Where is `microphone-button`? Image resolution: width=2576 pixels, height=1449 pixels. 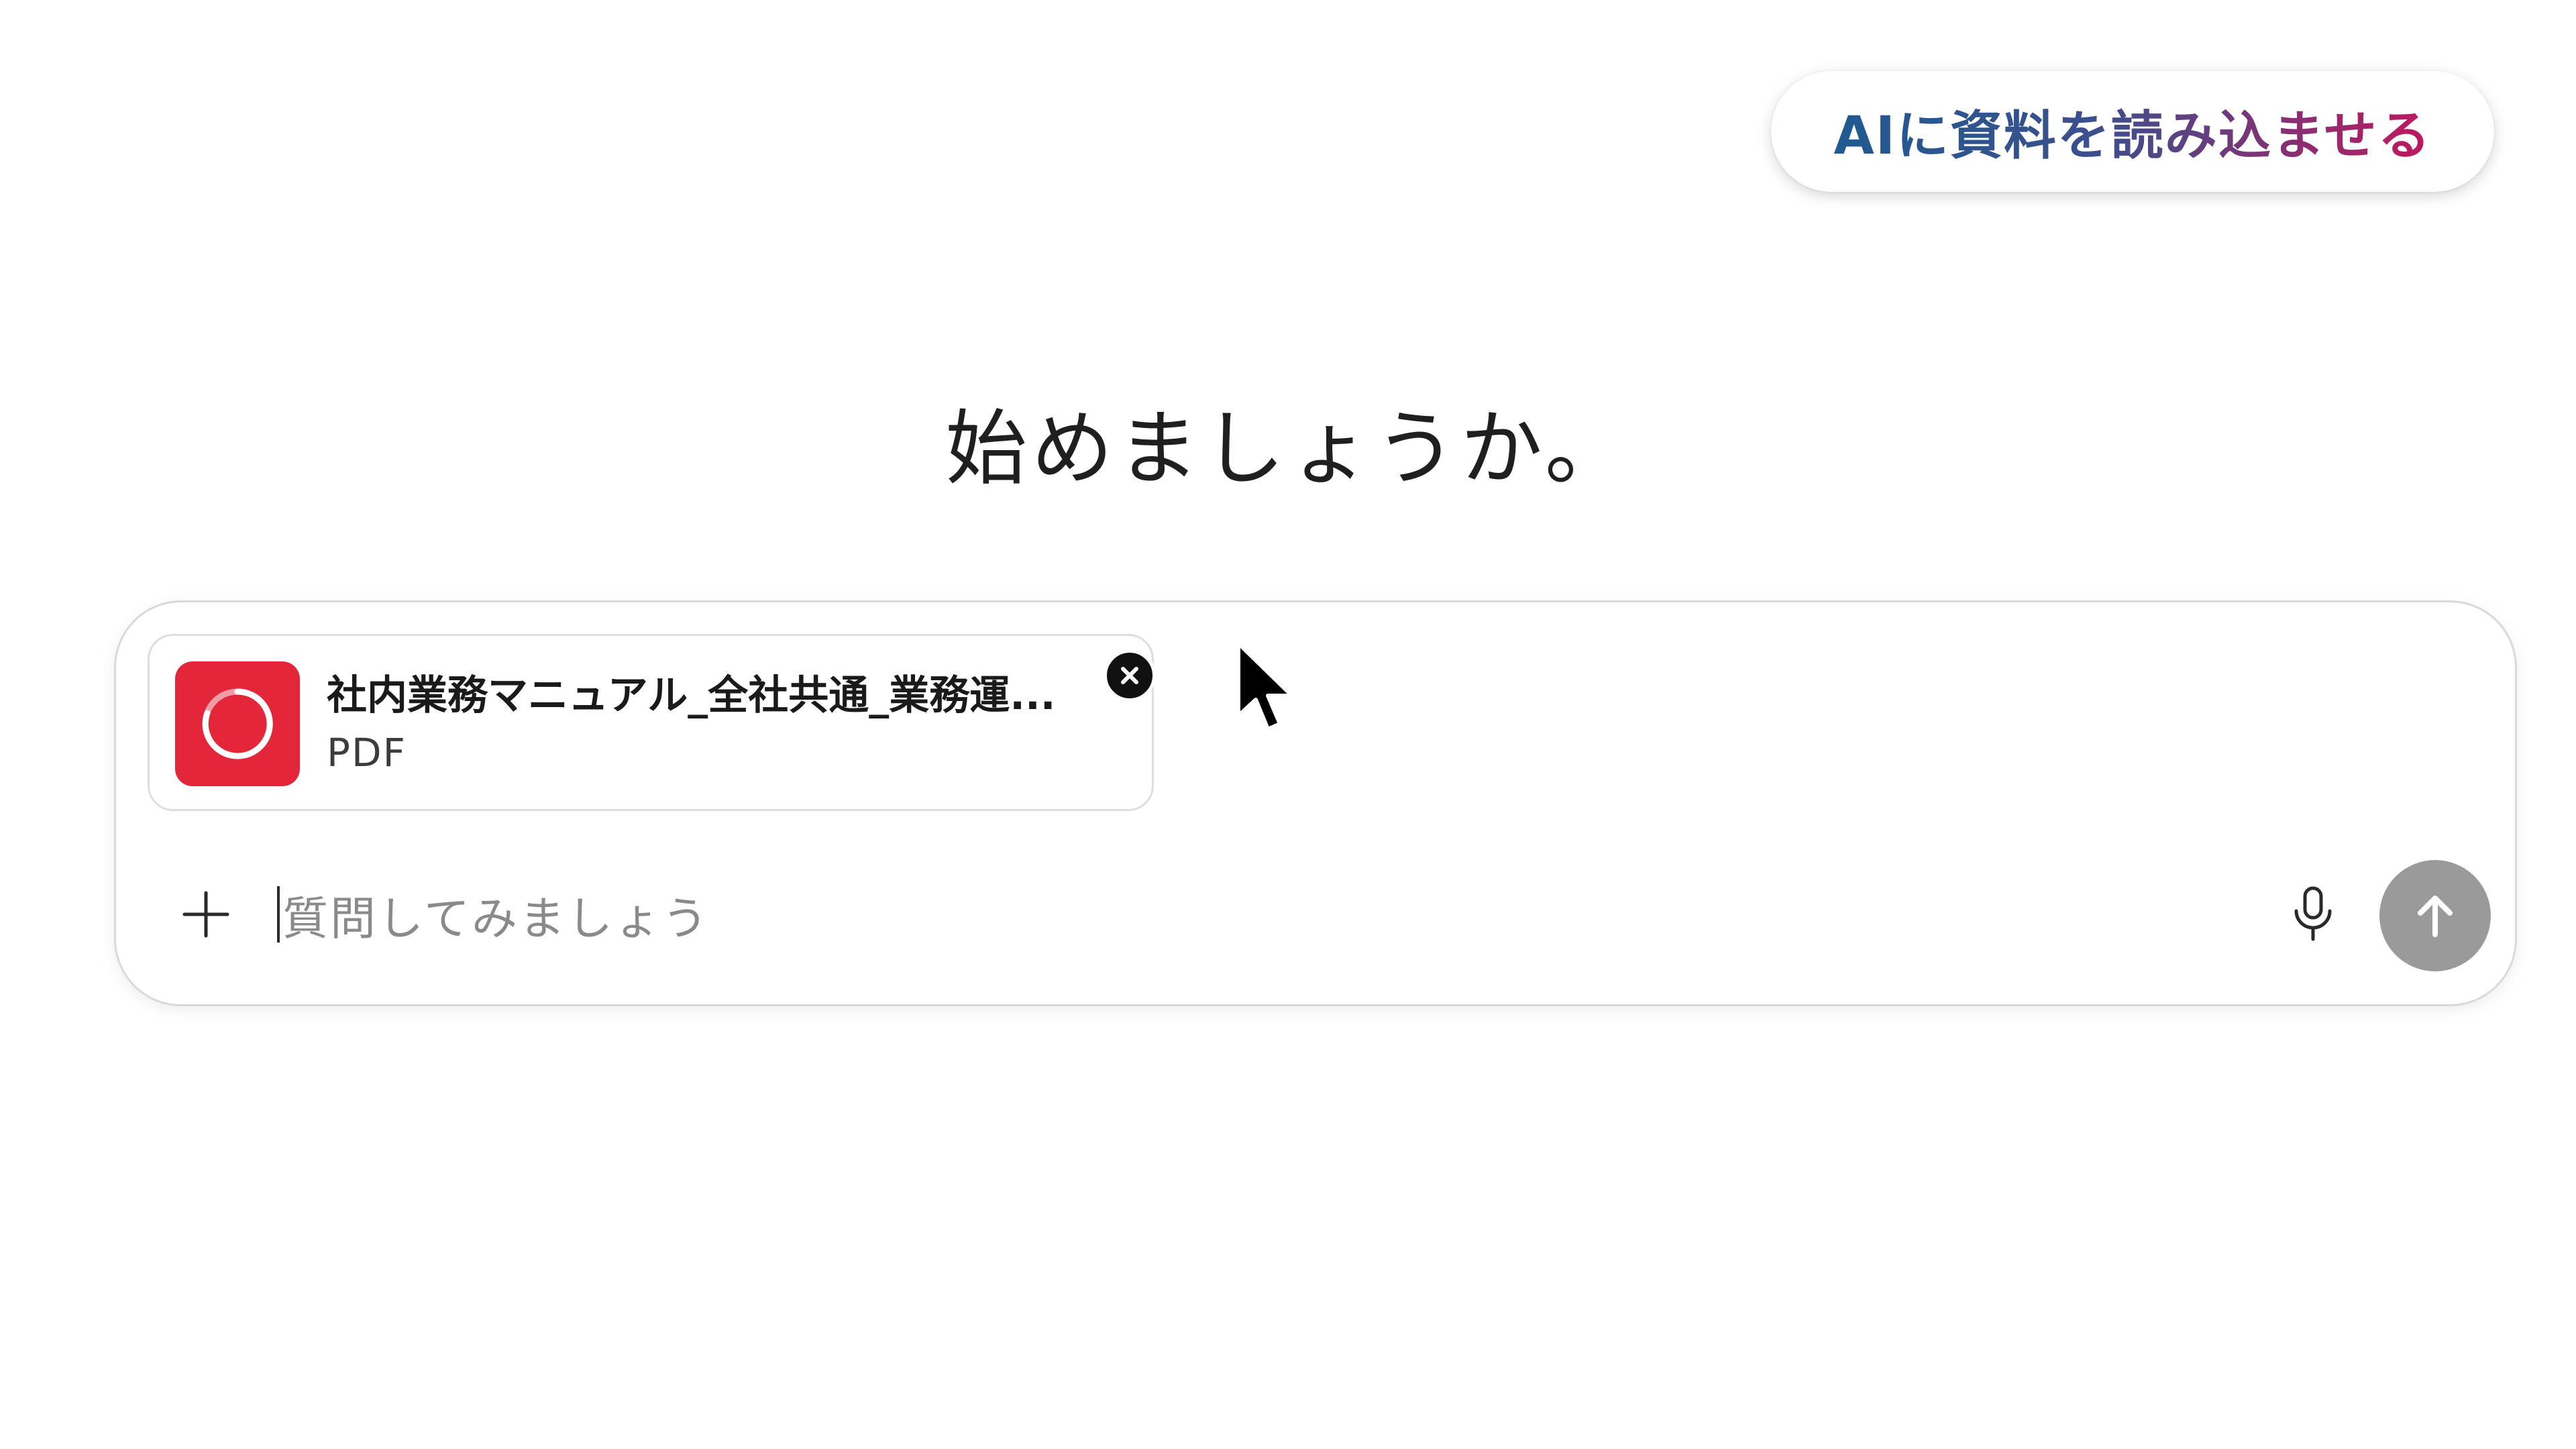
microphone-button is located at coordinates (2313, 914).